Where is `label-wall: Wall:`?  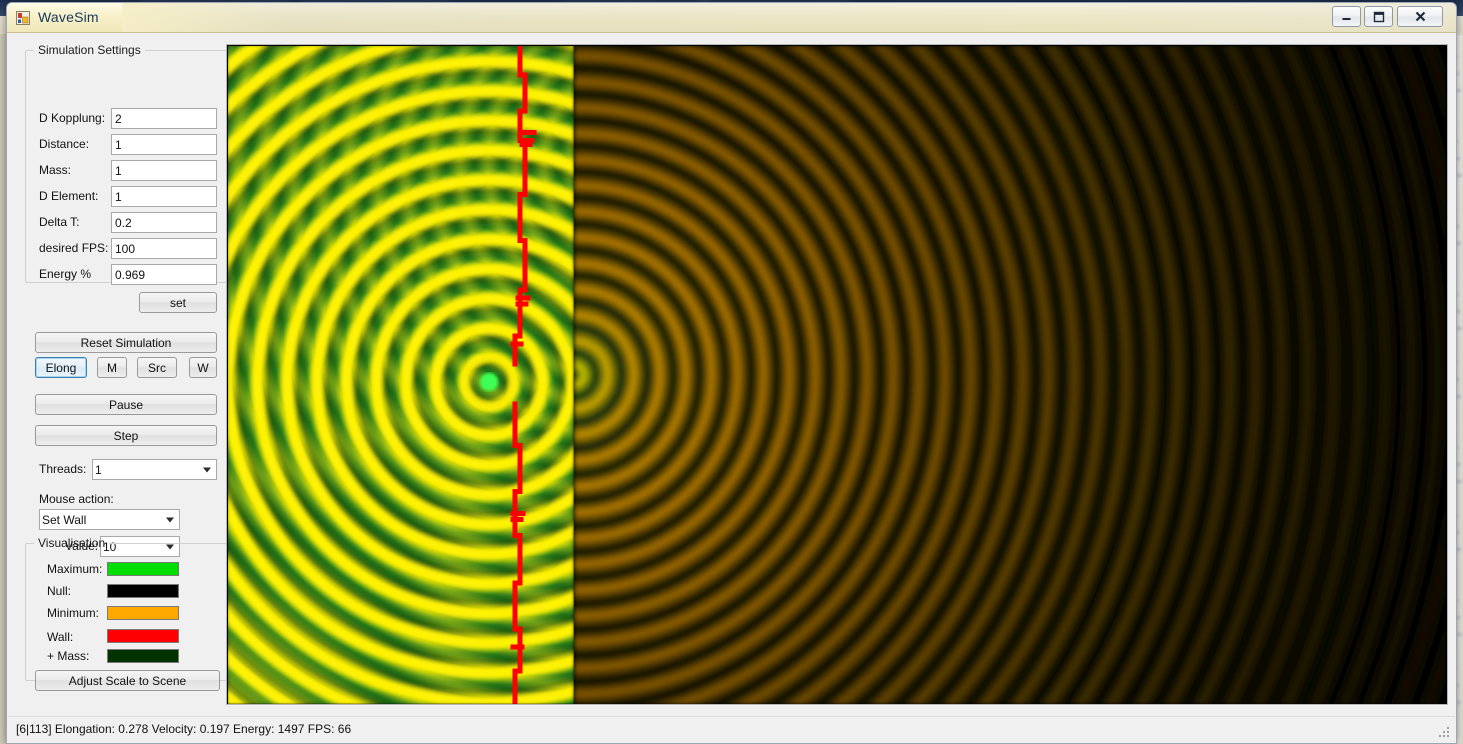
label-wall: Wall: is located at coordinates (60, 637).